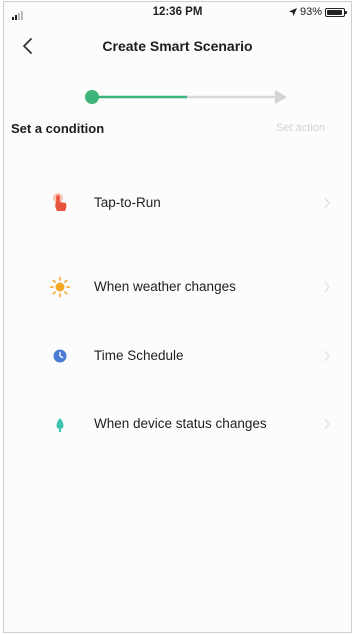 The height and width of the screenshot is (635, 355). Describe the element at coordinates (310, 12) in the screenshot. I see `battery-percent: 93%` at that location.